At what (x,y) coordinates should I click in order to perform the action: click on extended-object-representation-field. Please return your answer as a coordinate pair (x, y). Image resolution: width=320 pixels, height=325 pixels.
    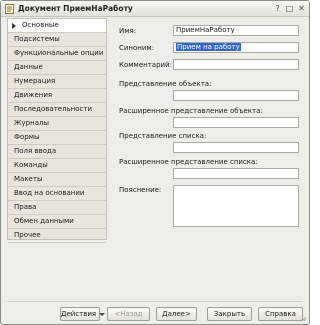
    Looking at the image, I should click on (236, 122).